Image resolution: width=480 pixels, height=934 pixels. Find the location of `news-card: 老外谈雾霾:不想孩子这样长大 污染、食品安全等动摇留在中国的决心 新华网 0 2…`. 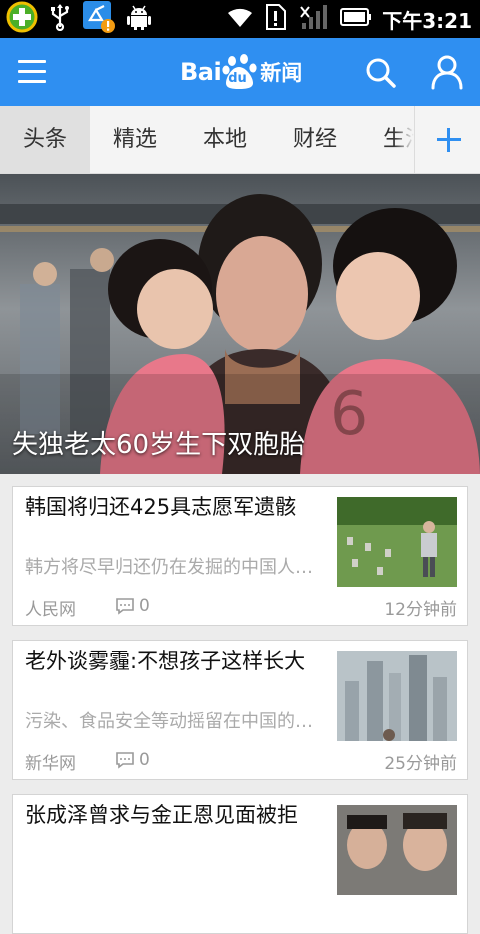

news-card: 老外谈雾霾:不想孩子这样长大 污染、食品安全等动摇留在中国的决心 新华网 0 2… is located at coordinates (240, 710).